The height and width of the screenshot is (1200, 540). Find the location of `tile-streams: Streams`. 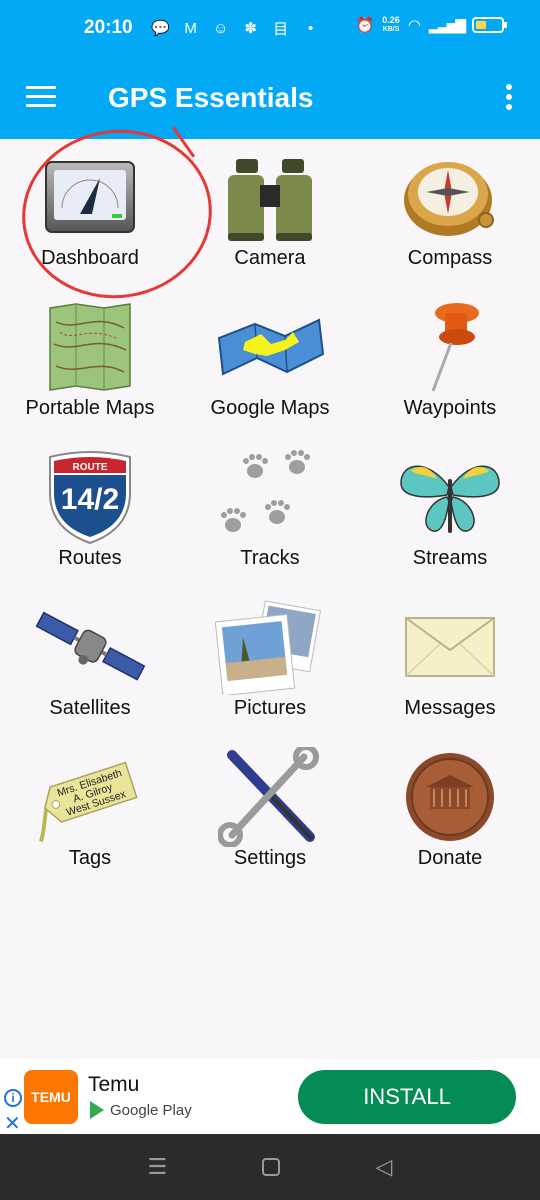

tile-streams: Streams is located at coordinates (450, 514).